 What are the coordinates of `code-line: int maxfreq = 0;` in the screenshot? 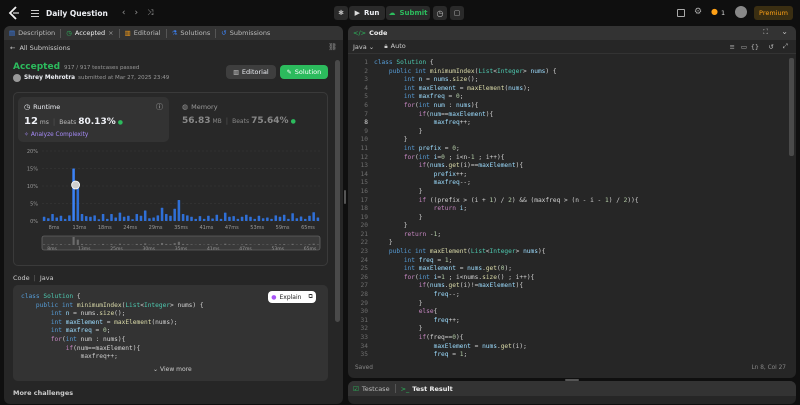 It's located at (433, 97).